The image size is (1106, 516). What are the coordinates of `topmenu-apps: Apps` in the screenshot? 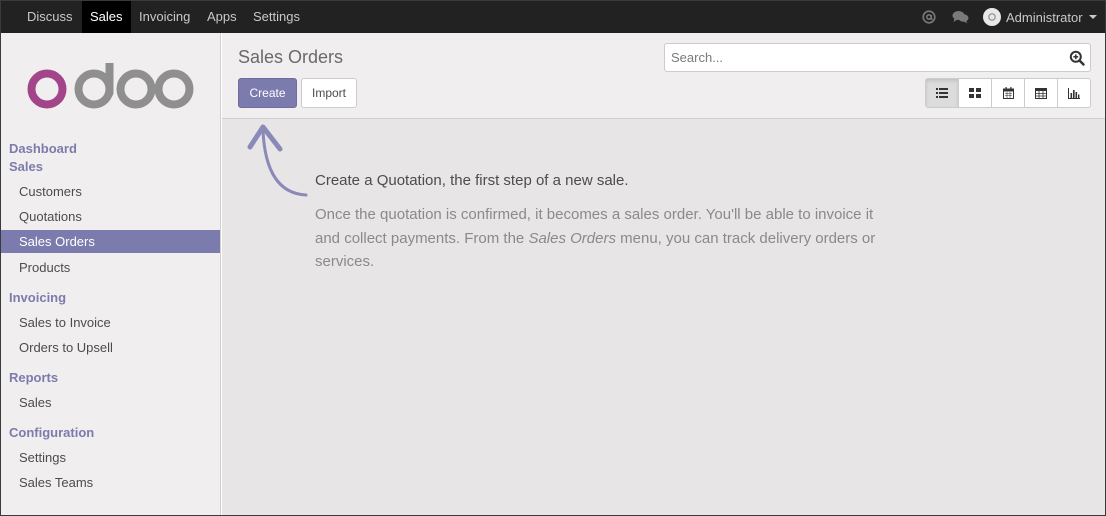 It's located at (222, 17).